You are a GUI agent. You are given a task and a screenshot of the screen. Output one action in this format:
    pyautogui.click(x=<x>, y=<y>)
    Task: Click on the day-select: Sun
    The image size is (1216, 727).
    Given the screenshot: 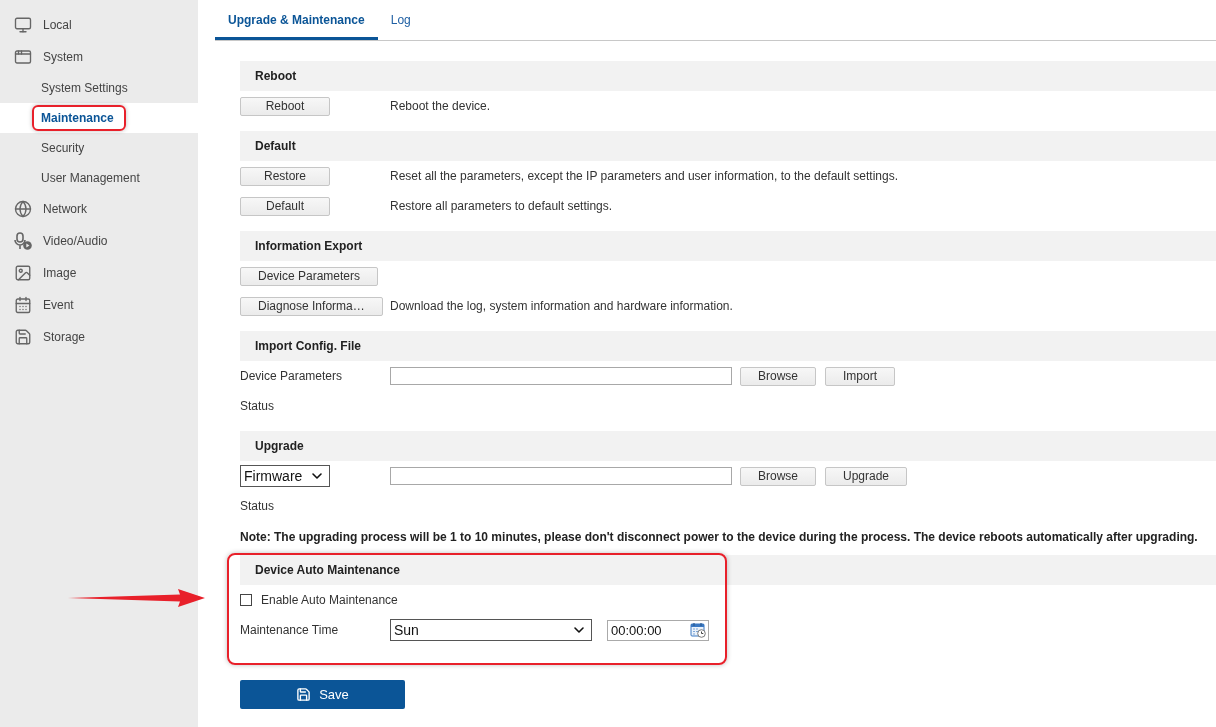 What is the action you would take?
    pyautogui.click(x=491, y=630)
    